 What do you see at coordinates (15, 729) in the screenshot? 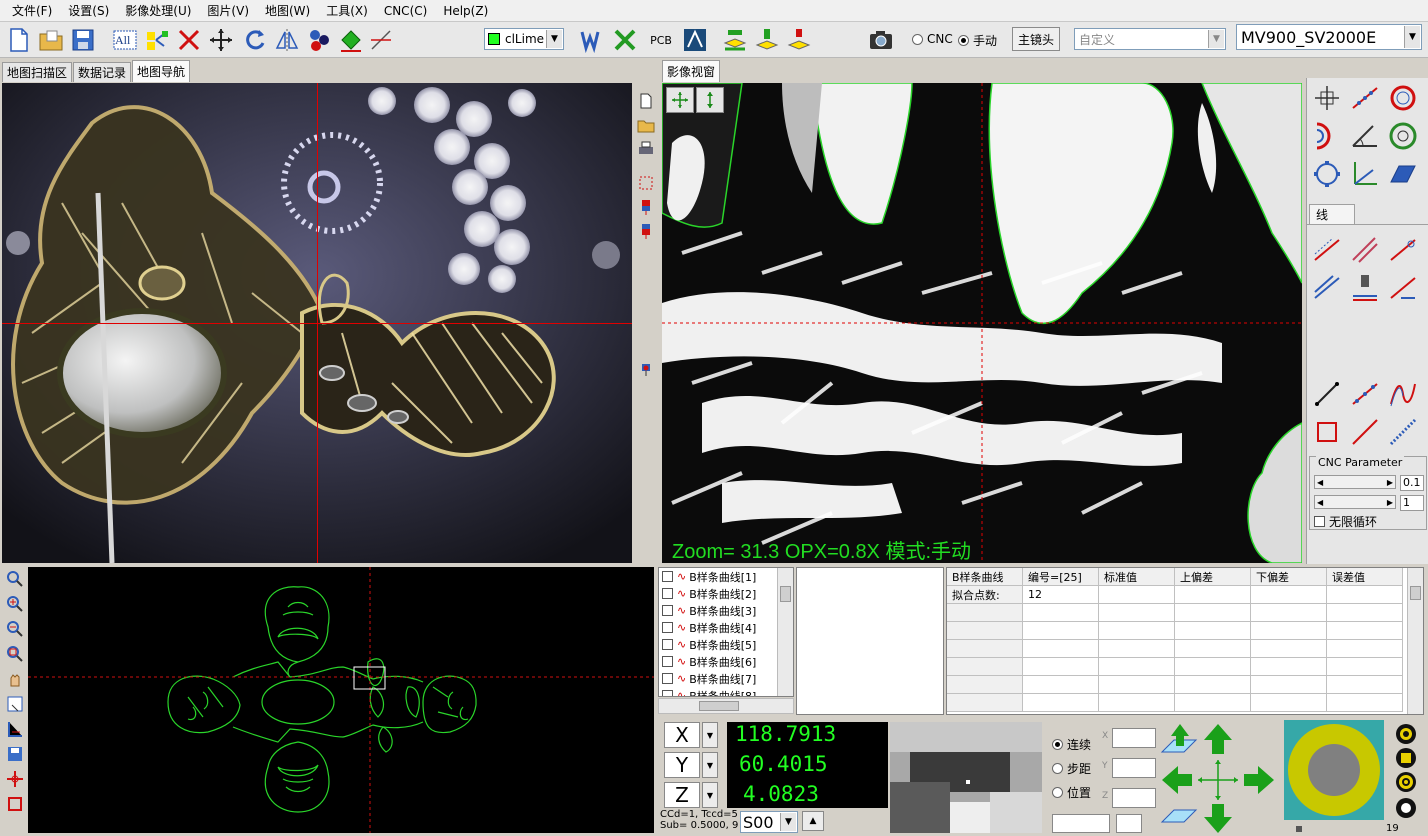
I see `dimension-button` at bounding box center [15, 729].